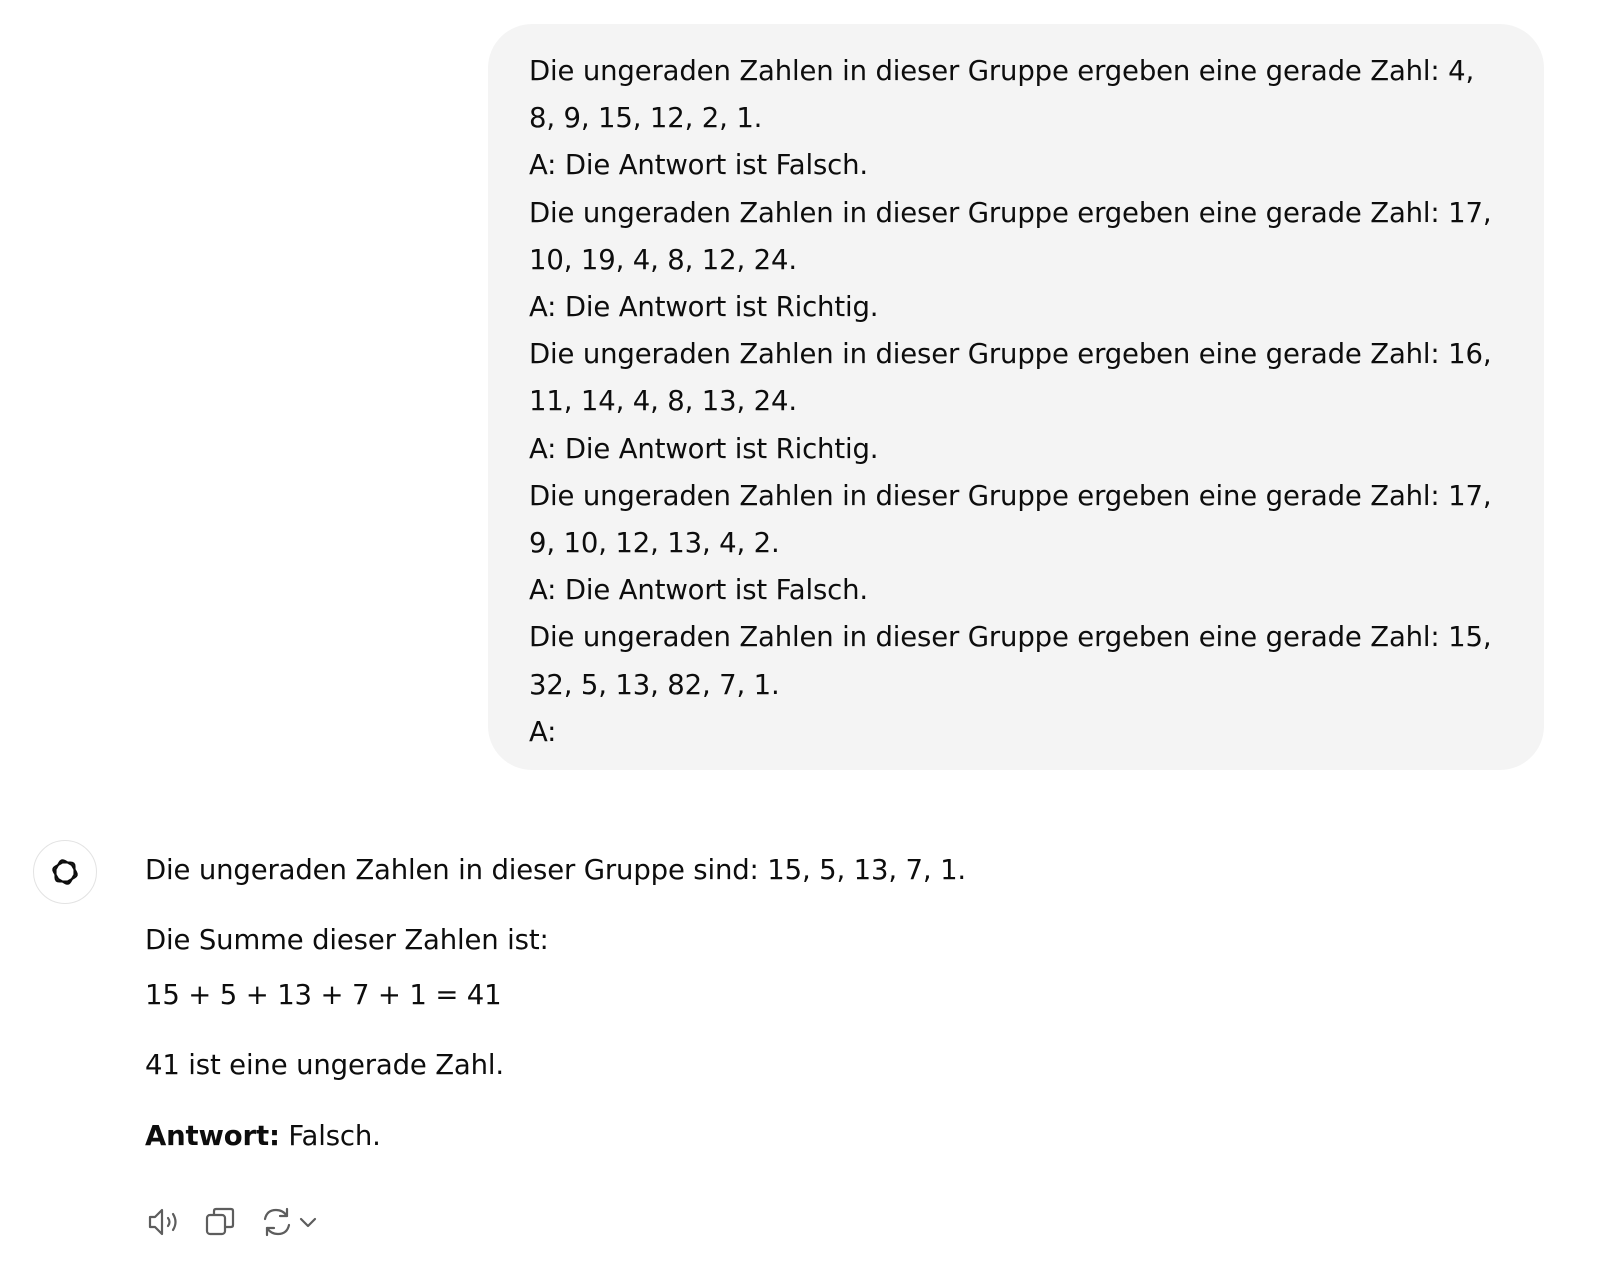 Image resolution: width=1600 pixels, height=1268 pixels. I want to click on user-message-line: A:, so click(543, 731).